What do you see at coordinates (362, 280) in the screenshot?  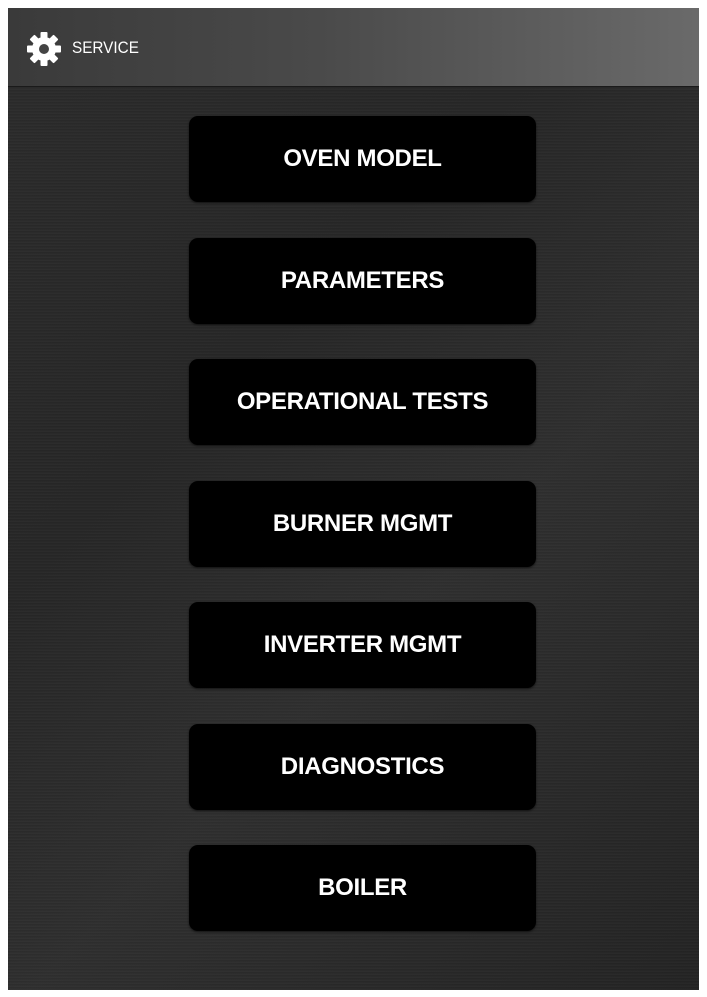 I see `parameters-button: PARAMETERS` at bounding box center [362, 280].